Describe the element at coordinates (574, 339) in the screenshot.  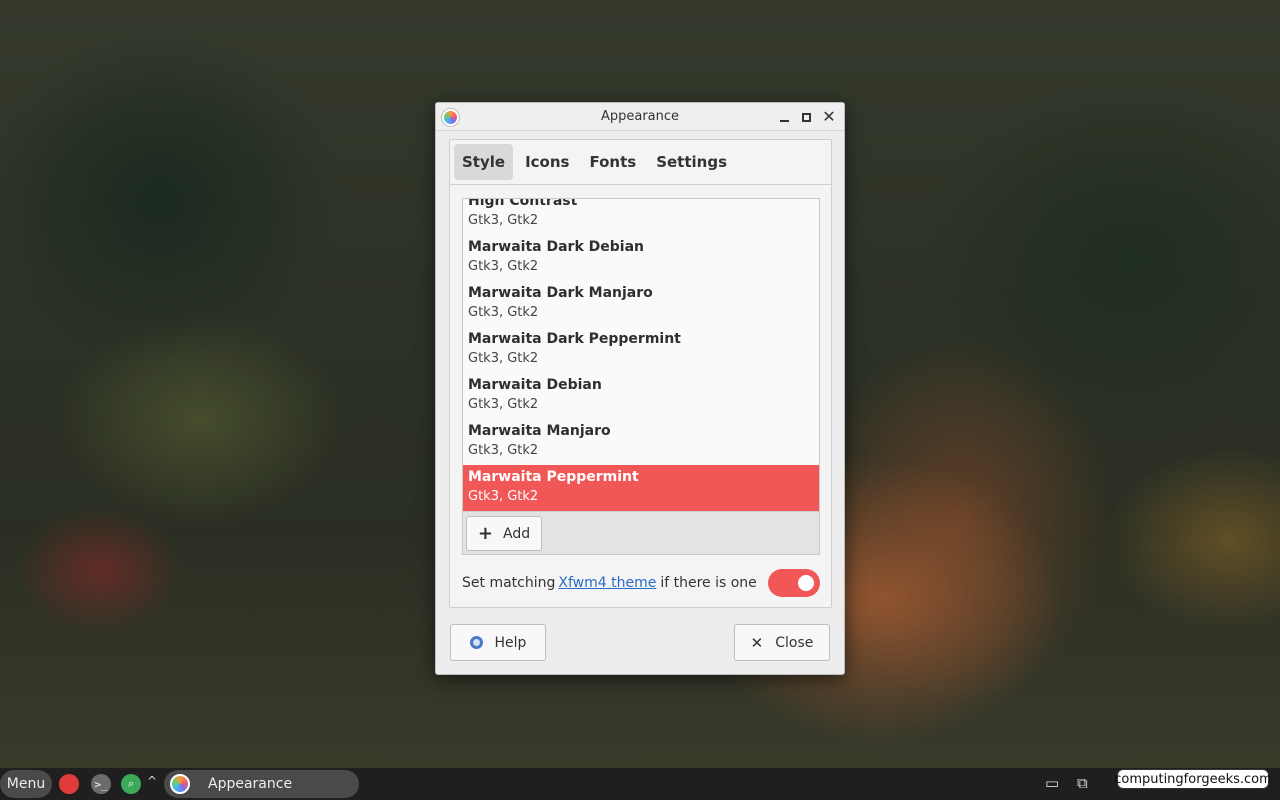
I see `theme-name: Marwaita Dark Peppermint` at that location.